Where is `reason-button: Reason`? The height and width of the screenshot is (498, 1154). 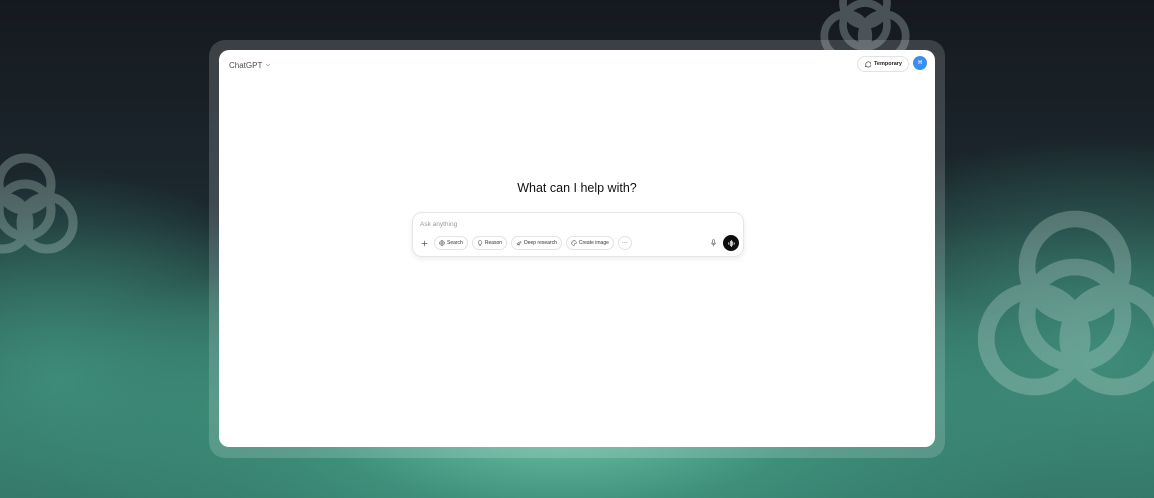
reason-button: Reason is located at coordinates (489, 243).